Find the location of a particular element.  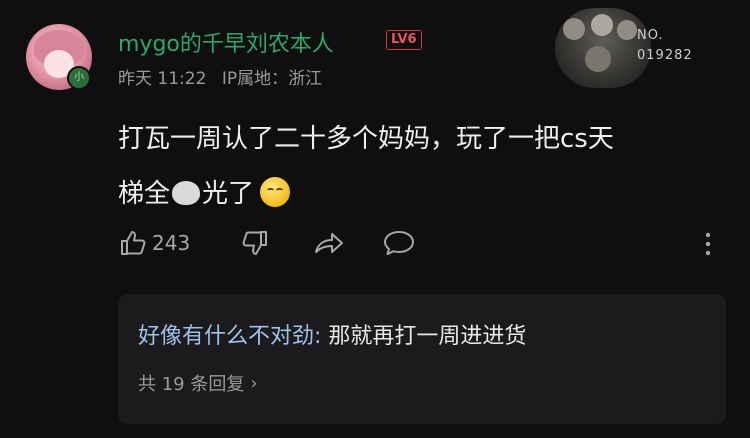

reply-author: 好像有什么不对劲: is located at coordinates (229, 336).